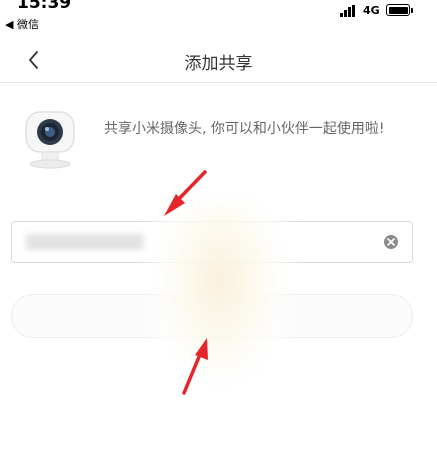  Describe the element at coordinates (195, 366) in the screenshot. I see `arrow-pointing-to-button` at that location.